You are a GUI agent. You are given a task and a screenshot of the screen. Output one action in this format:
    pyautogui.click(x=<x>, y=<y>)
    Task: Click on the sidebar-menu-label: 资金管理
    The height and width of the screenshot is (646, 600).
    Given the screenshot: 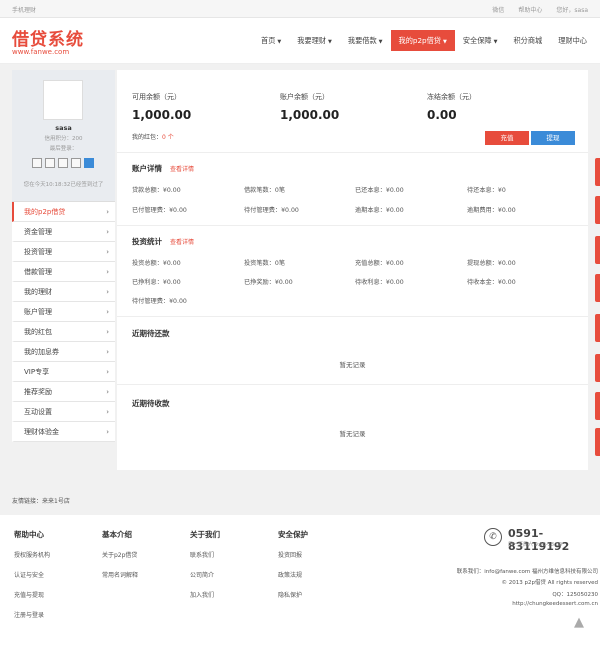 What is the action you would take?
    pyautogui.click(x=38, y=232)
    